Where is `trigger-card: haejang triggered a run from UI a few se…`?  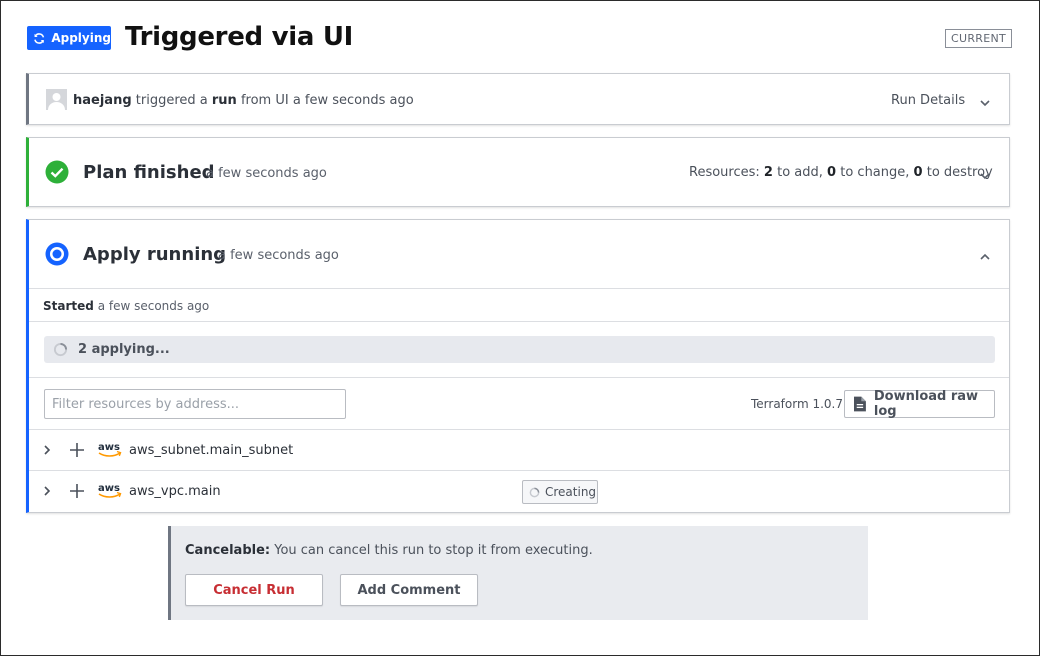
trigger-card: haejang triggered a run from UI a few se… is located at coordinates (518, 99).